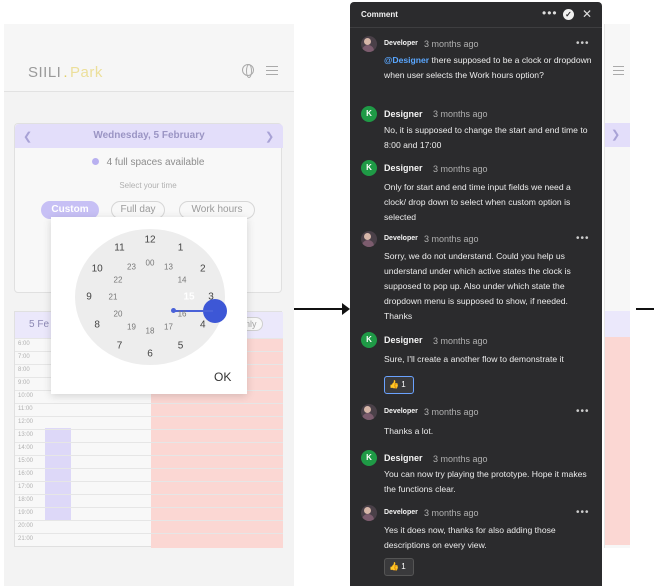 The width and height of the screenshot is (654, 586). Describe the element at coordinates (617, 441) in the screenshot. I see `booked-block` at that location.